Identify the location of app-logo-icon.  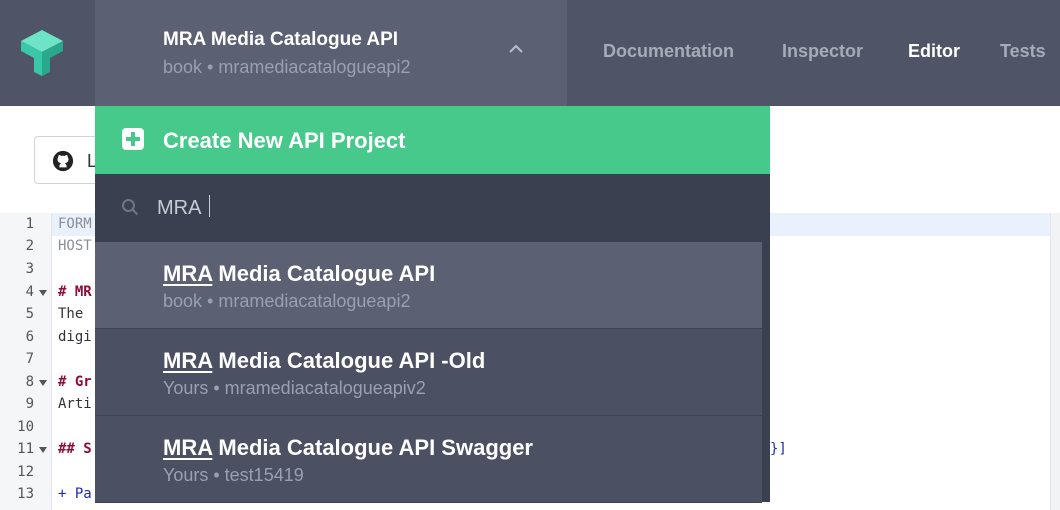
(42, 53).